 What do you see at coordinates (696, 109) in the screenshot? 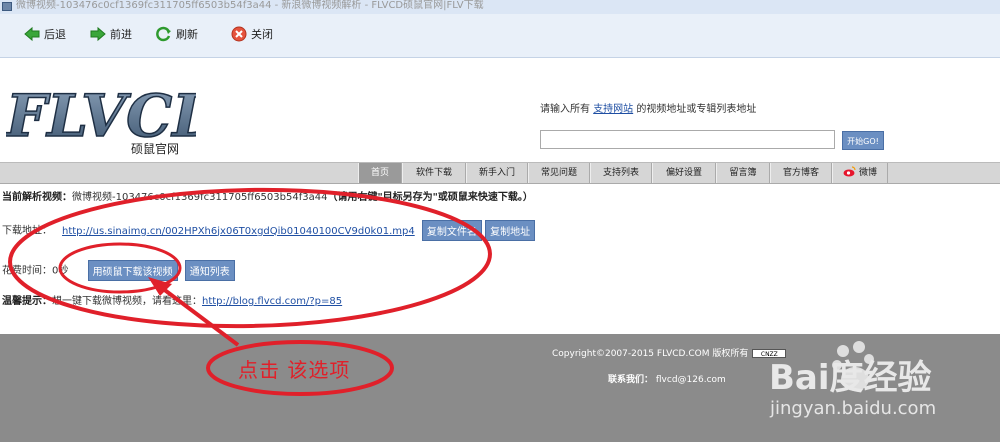
I see `prompt-after: 的视频地址或专辑列表地址` at bounding box center [696, 109].